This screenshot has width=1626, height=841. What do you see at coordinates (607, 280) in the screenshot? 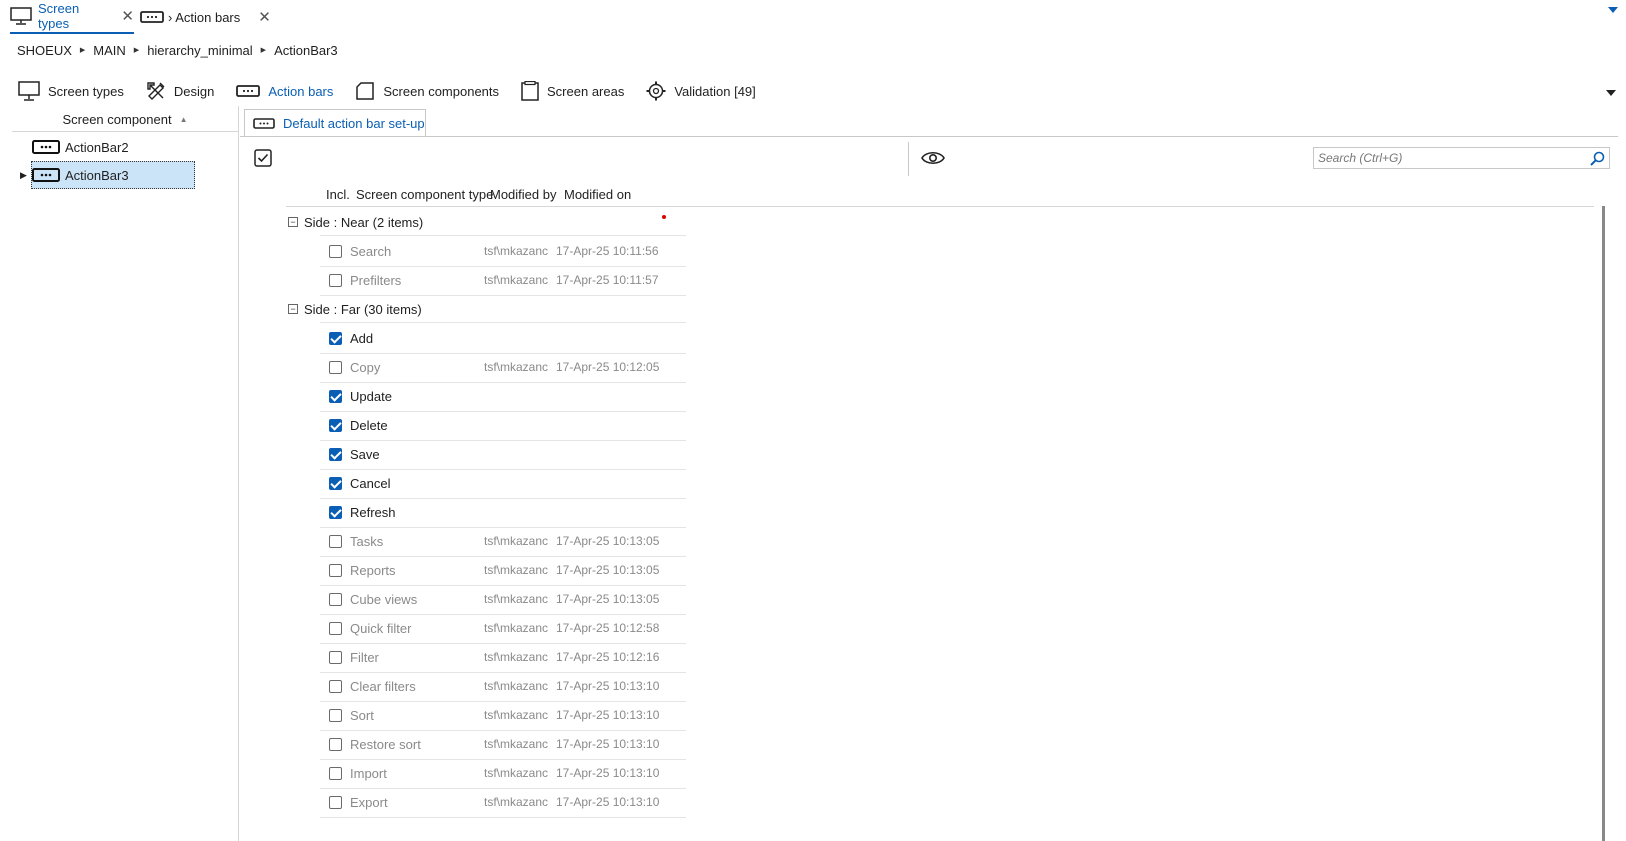
I see `modified-on-cell: 17-Apr-25 10:11:57` at bounding box center [607, 280].